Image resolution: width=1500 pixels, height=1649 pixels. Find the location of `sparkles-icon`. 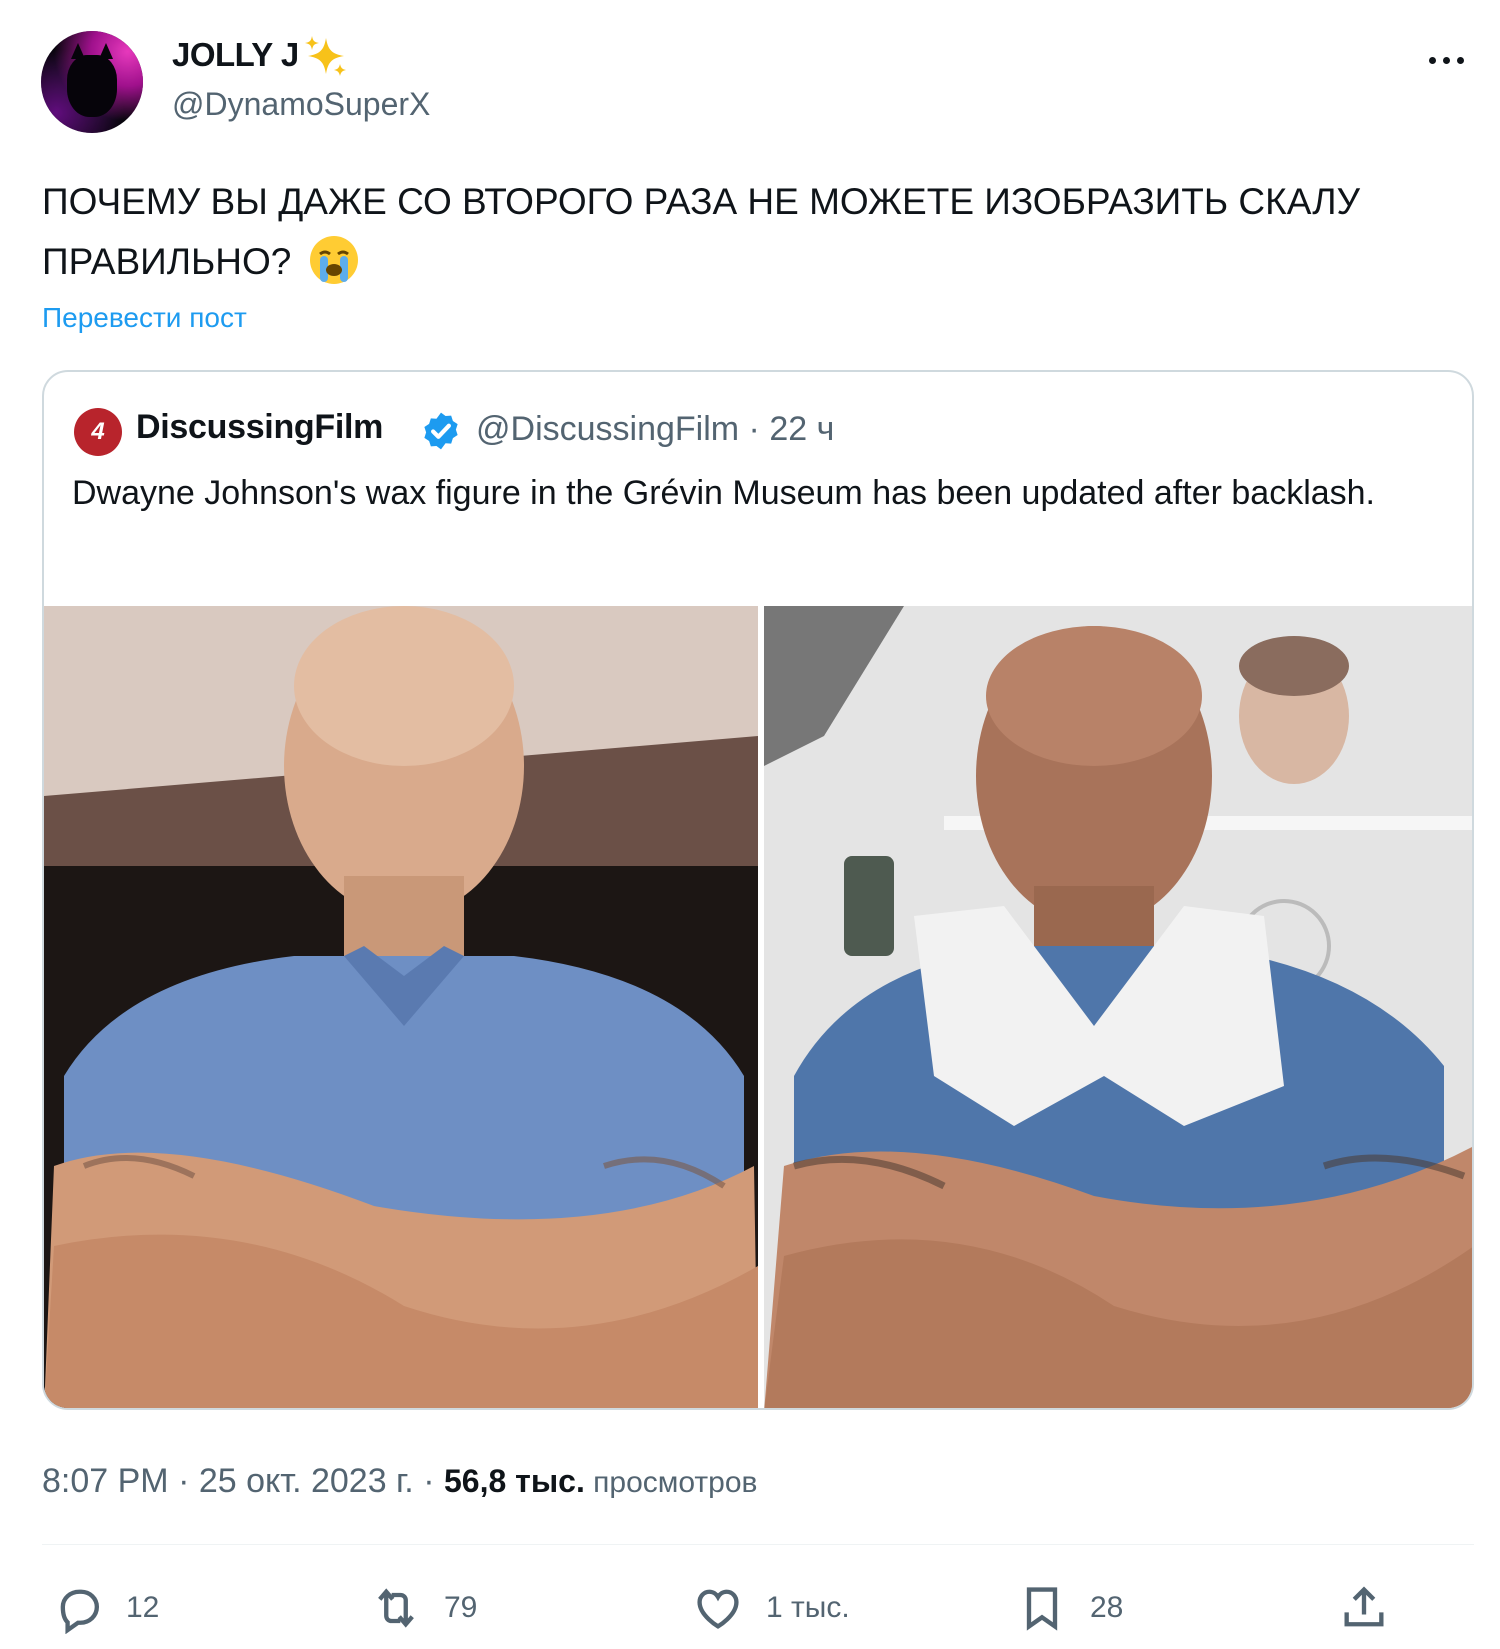

sparkles-icon is located at coordinates (325, 56).